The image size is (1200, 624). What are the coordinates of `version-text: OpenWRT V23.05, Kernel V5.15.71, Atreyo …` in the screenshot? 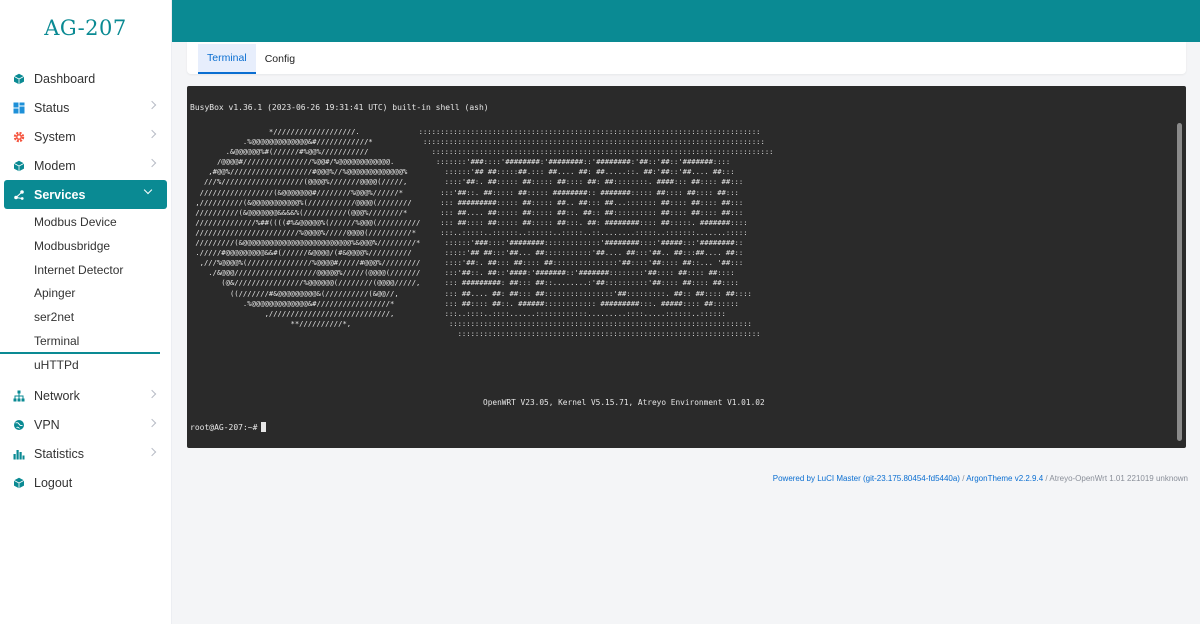 It's located at (624, 402).